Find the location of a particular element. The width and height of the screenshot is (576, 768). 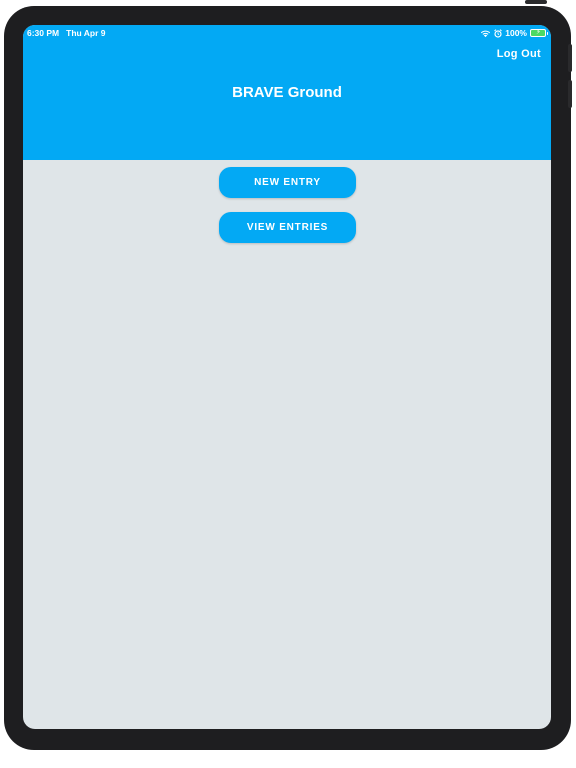

page-title: BRAVE Ground is located at coordinates (287, 92).